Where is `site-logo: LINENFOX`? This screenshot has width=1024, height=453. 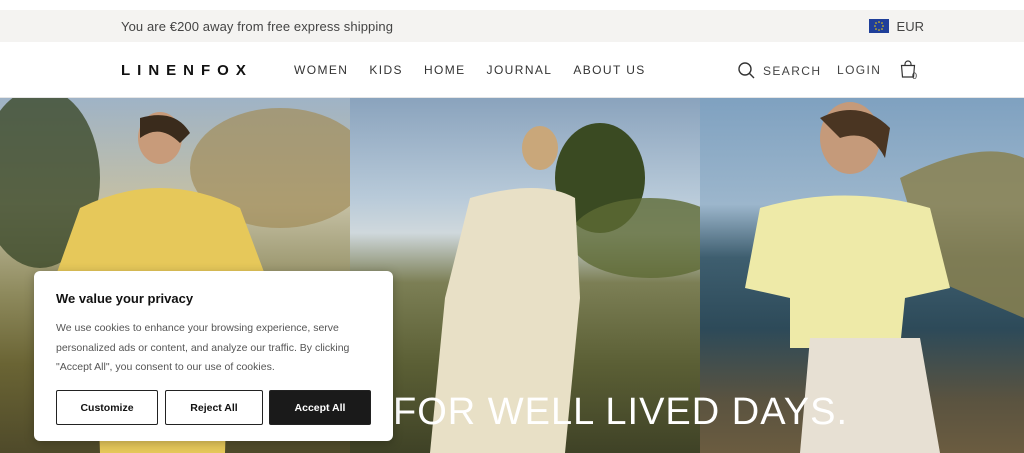
site-logo: LINENFOX is located at coordinates (187, 70).